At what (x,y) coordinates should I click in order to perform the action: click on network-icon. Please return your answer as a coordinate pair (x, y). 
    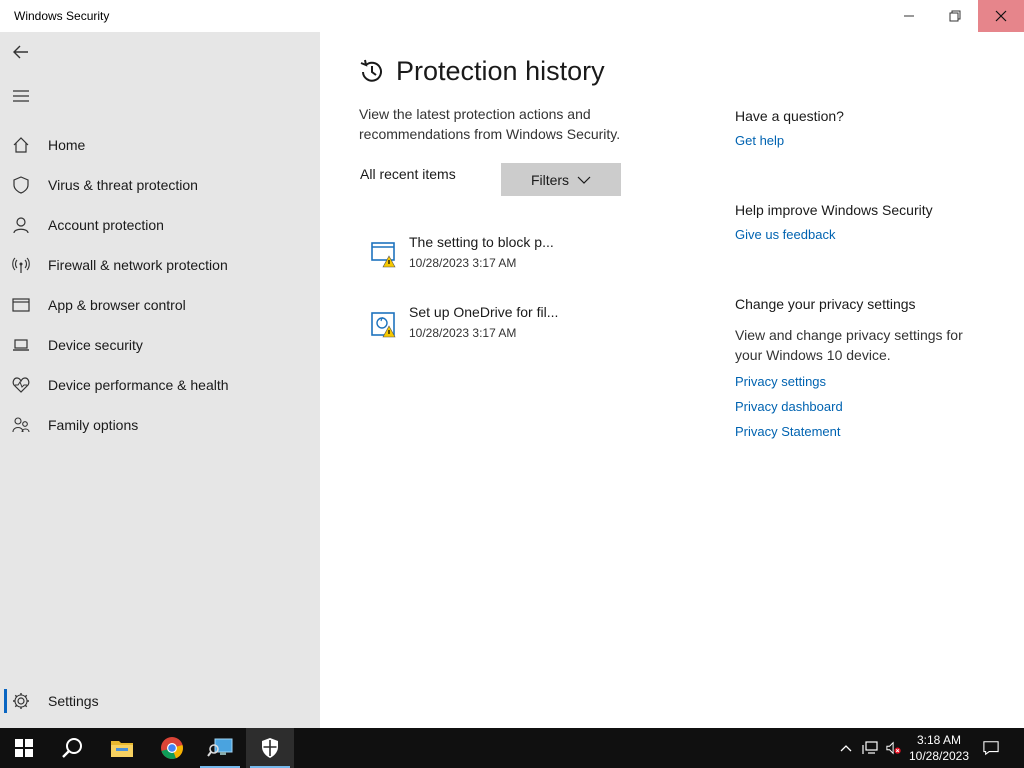
    Looking at the image, I should click on (870, 747).